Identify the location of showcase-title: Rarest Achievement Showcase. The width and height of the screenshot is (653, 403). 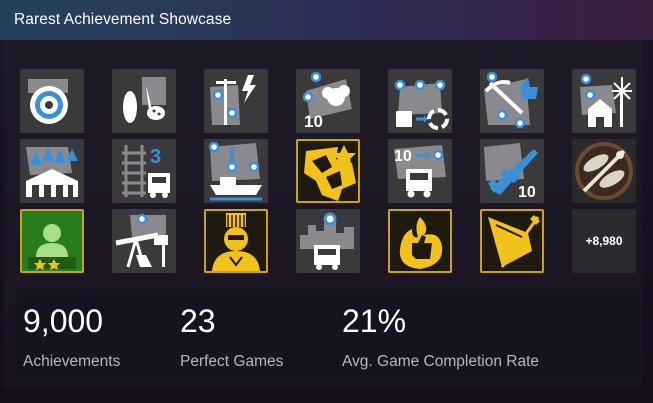
(123, 19).